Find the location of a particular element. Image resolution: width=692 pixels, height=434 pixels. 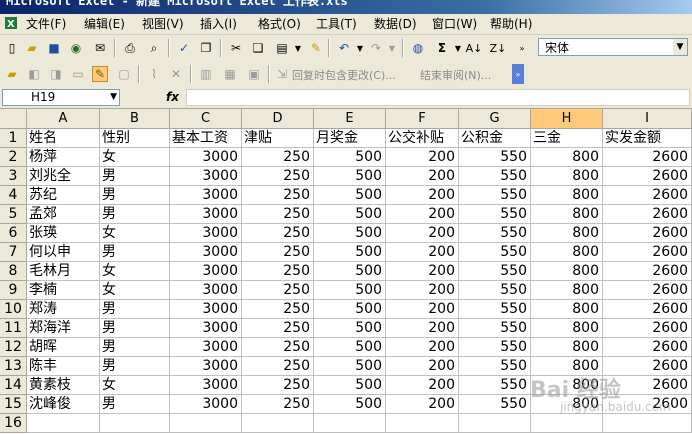

redo-dropdown-icon: ▼ is located at coordinates (392, 48).